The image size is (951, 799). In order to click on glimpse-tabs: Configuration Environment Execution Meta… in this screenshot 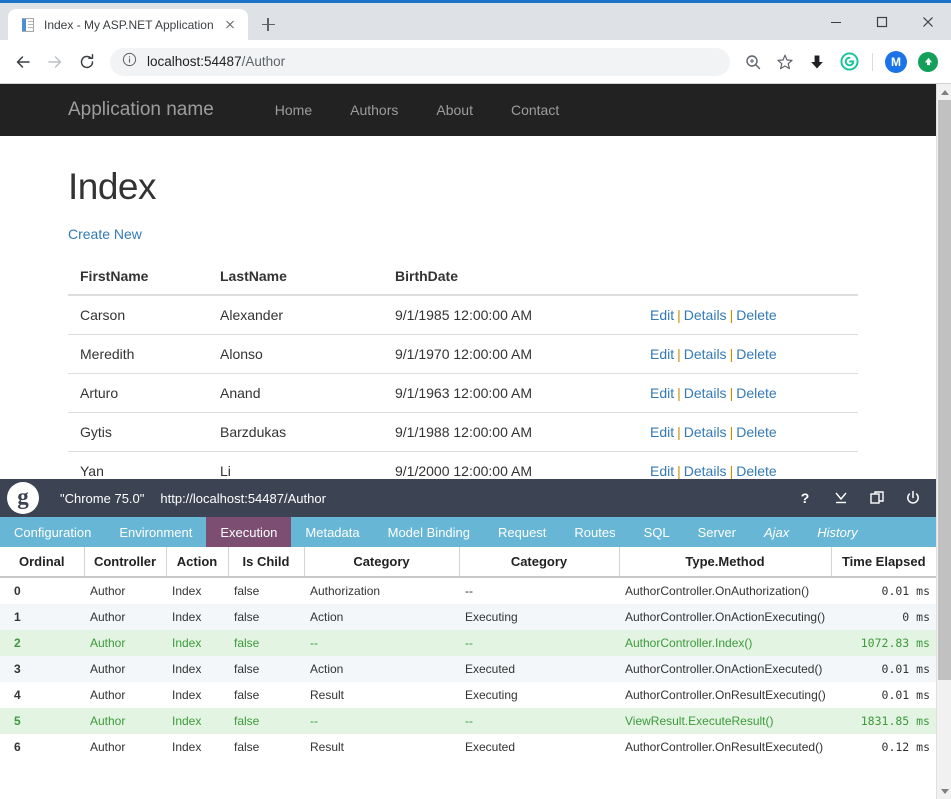, I will do `click(468, 532)`.